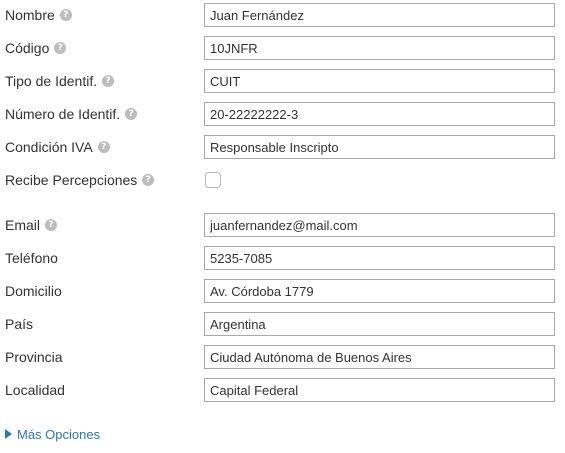  I want to click on nombre-label-text: Nombre, so click(30, 15).